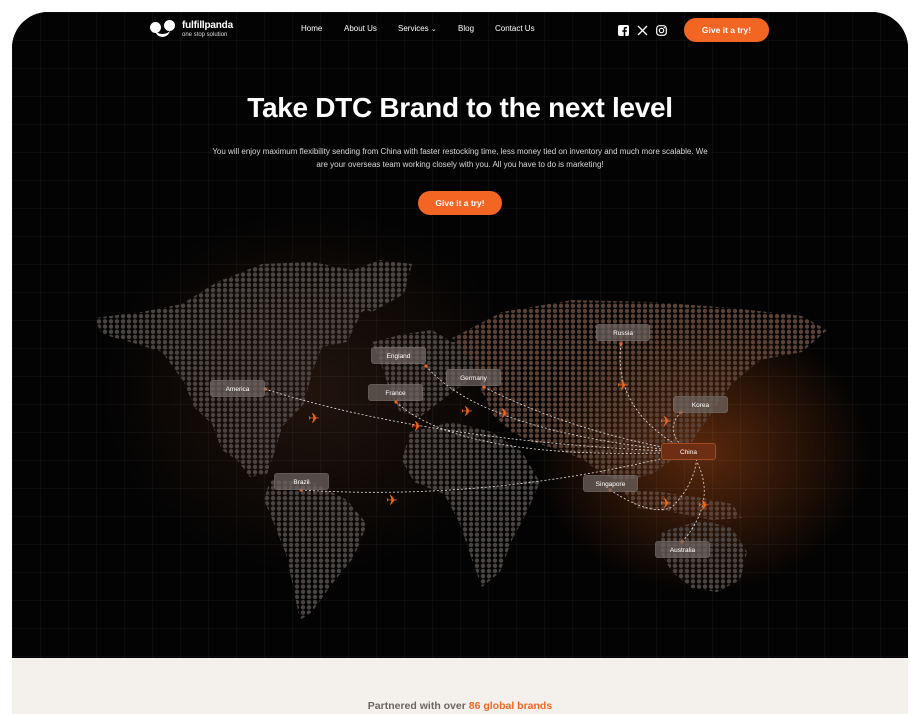 Image resolution: width=920 pixels, height=714 pixels. I want to click on hero-title: Take DTC Brand to the next level, so click(460, 107).